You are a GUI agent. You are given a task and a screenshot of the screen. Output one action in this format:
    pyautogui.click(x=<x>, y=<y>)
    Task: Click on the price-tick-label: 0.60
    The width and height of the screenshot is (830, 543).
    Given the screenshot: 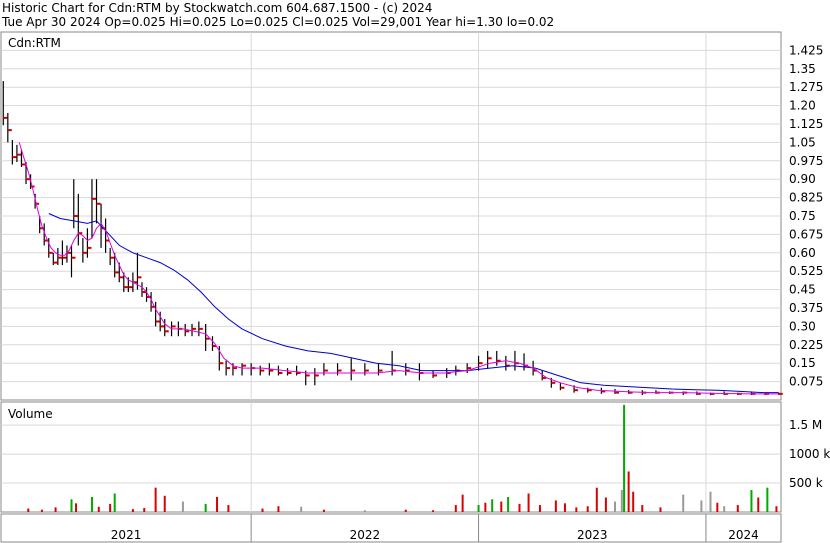 What is the action you would take?
    pyautogui.click(x=802, y=253)
    